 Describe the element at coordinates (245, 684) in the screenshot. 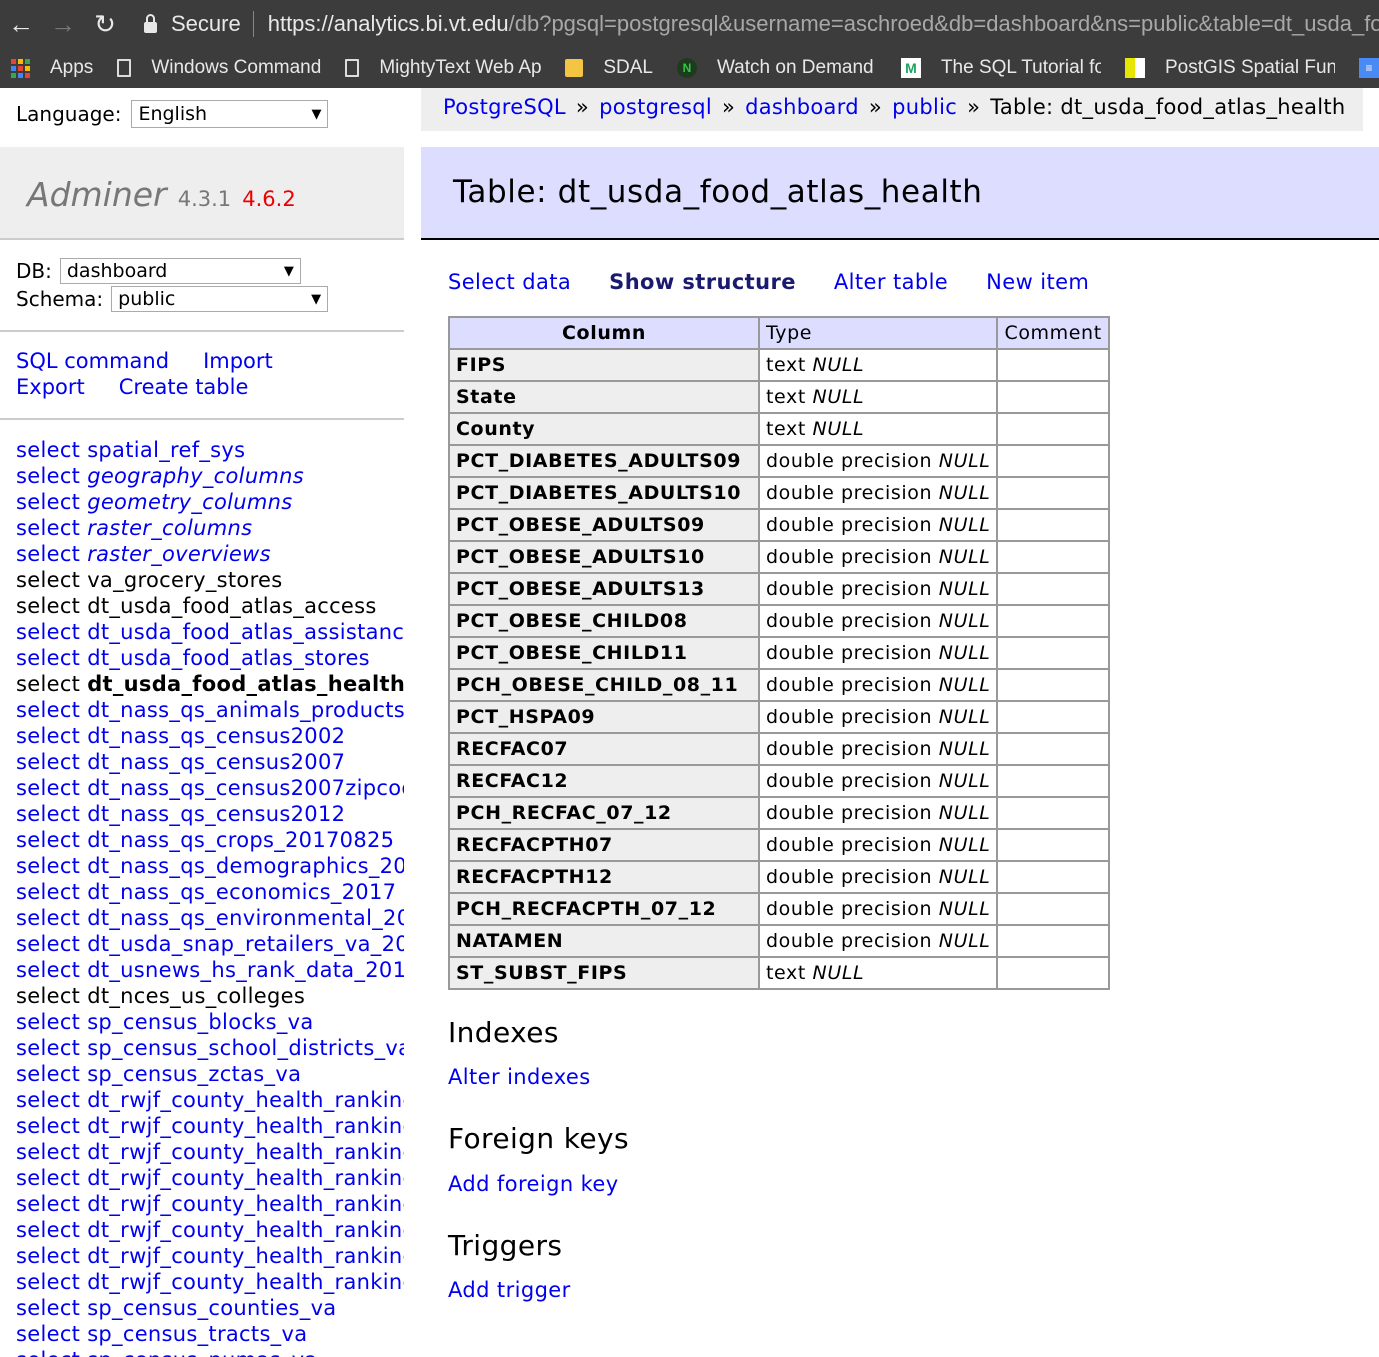

I see `table-name-link: dt_usda_food_atlas_health` at that location.